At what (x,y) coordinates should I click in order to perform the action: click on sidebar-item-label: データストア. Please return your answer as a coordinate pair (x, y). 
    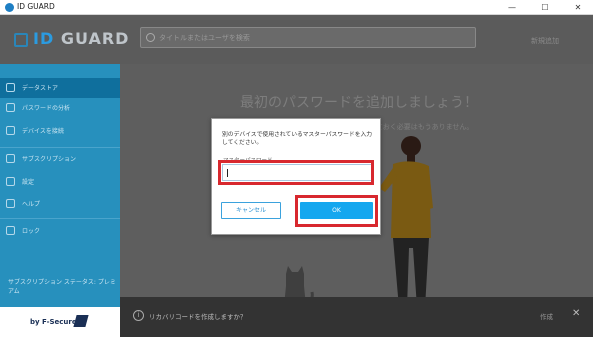
    Looking at the image, I should click on (40, 88).